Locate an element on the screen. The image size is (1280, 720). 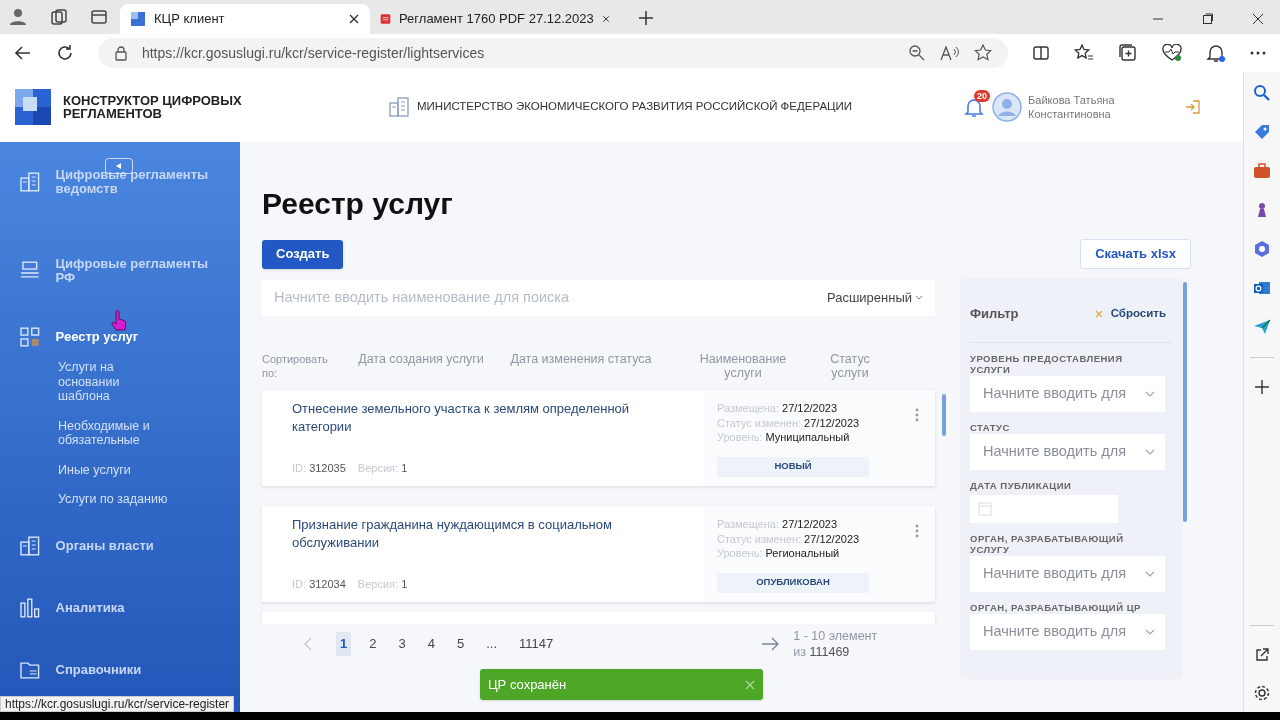
collections-icon is located at coordinates (1128, 53).